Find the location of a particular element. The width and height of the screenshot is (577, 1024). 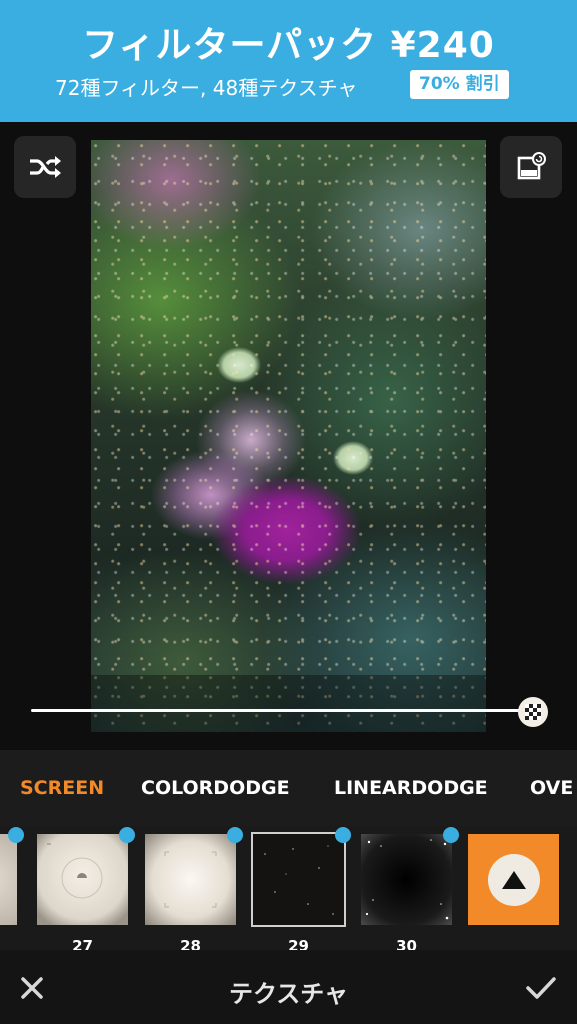

photo-bottom-shade is located at coordinates (288, 703).